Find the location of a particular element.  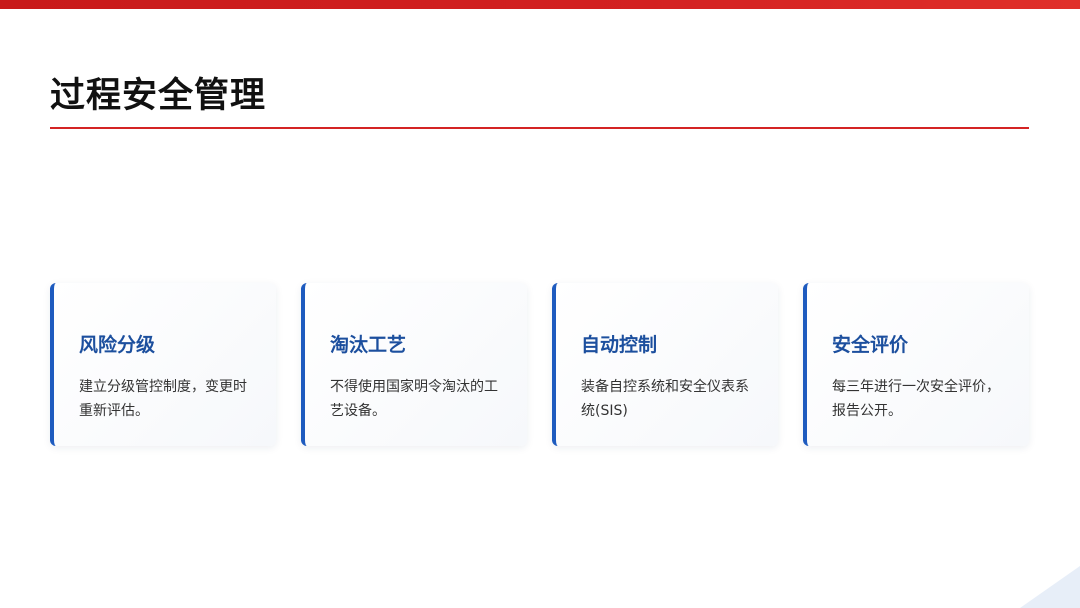

card-description: 建立分级管控制度，变更时重新评估。 is located at coordinates (163, 399).